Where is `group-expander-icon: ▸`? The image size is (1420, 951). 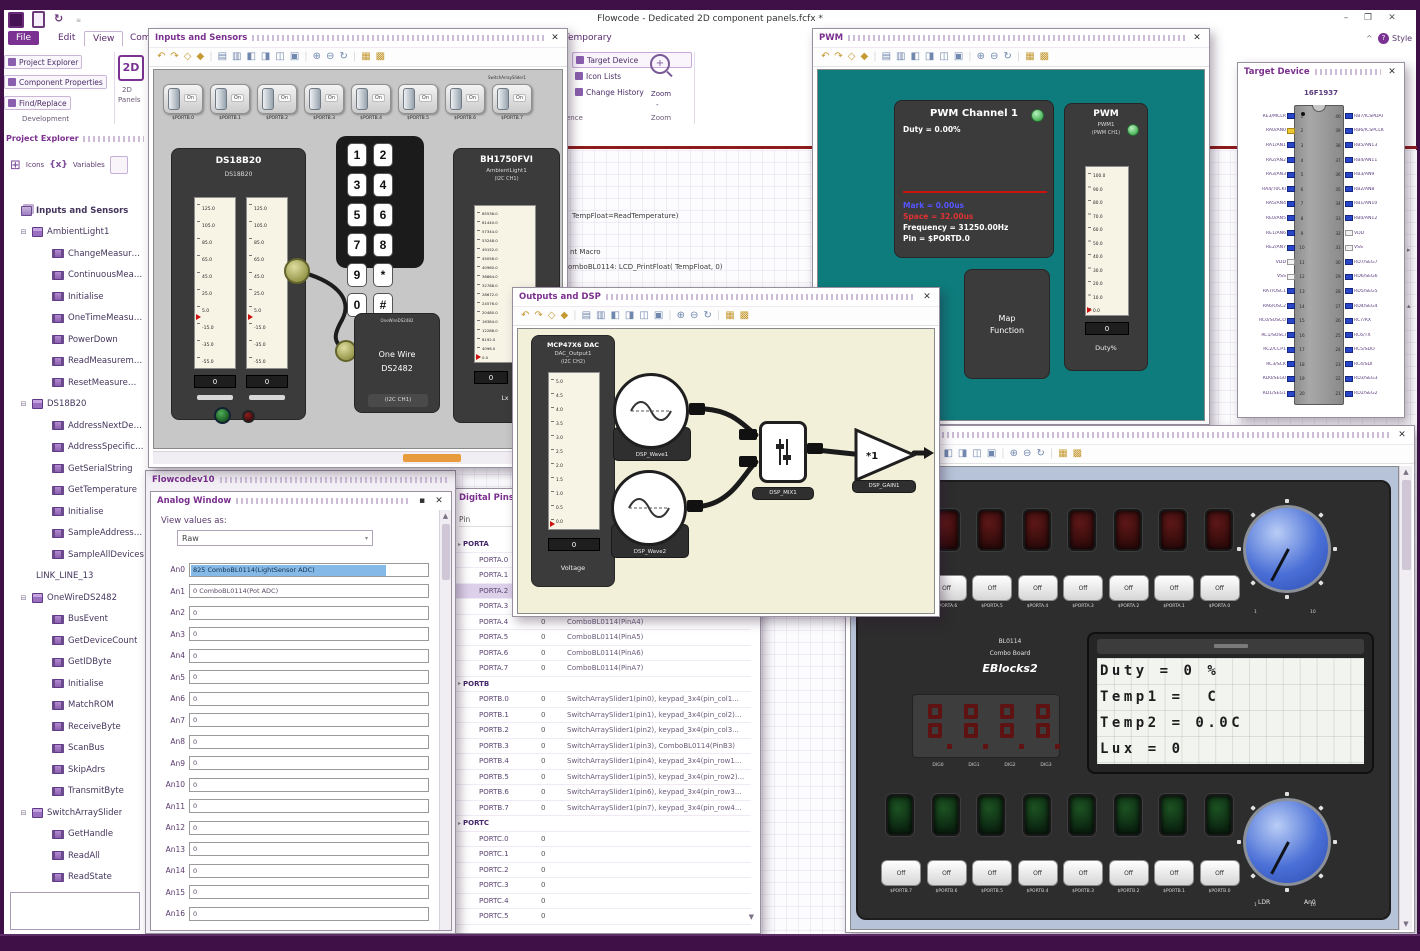
group-expander-icon: ▸ is located at coordinates (459, 544).